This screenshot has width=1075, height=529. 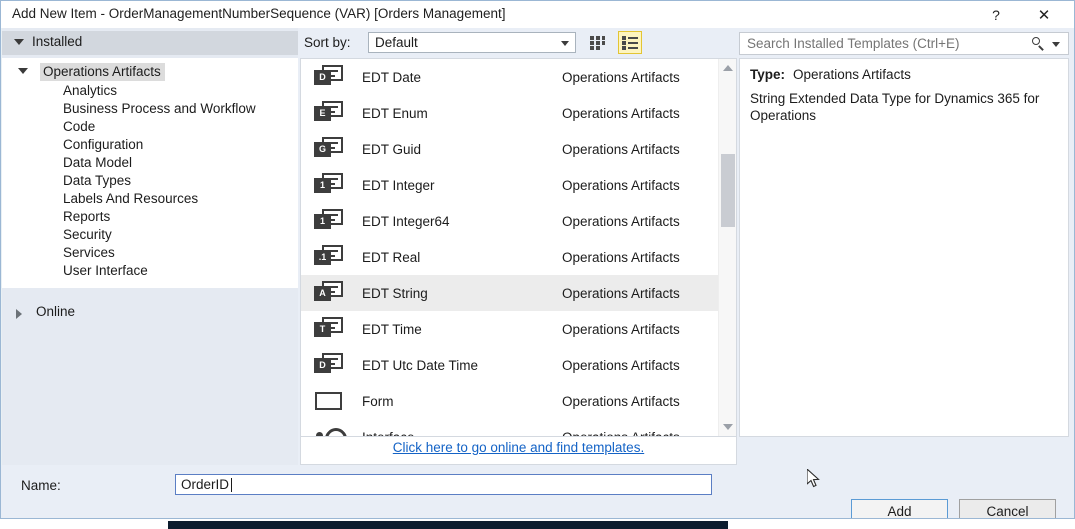 I want to click on list-item: T EDT Time Operations Artifacts, so click(x=510, y=329).